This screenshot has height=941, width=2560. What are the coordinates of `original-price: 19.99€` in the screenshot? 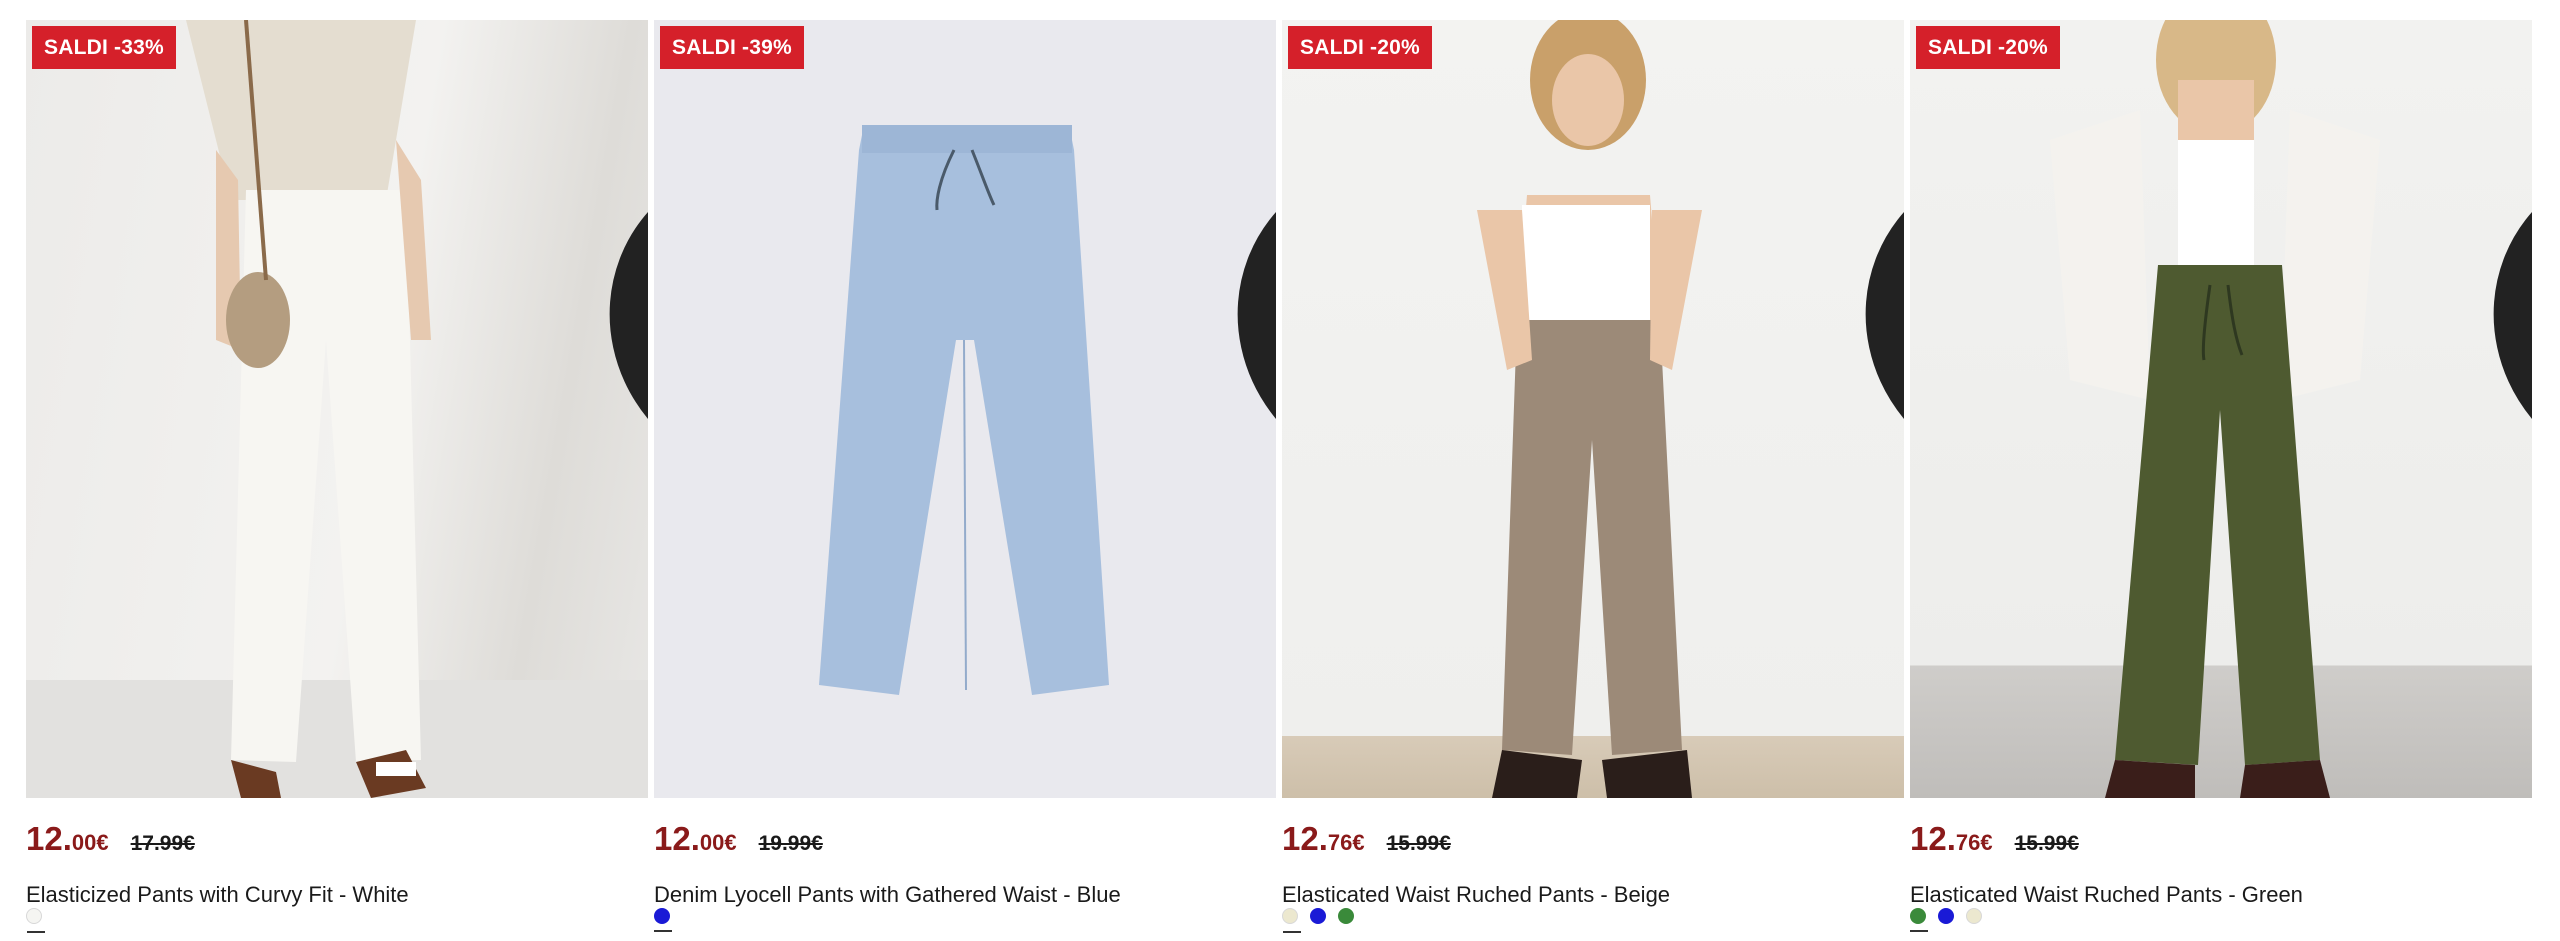 It's located at (790, 843).